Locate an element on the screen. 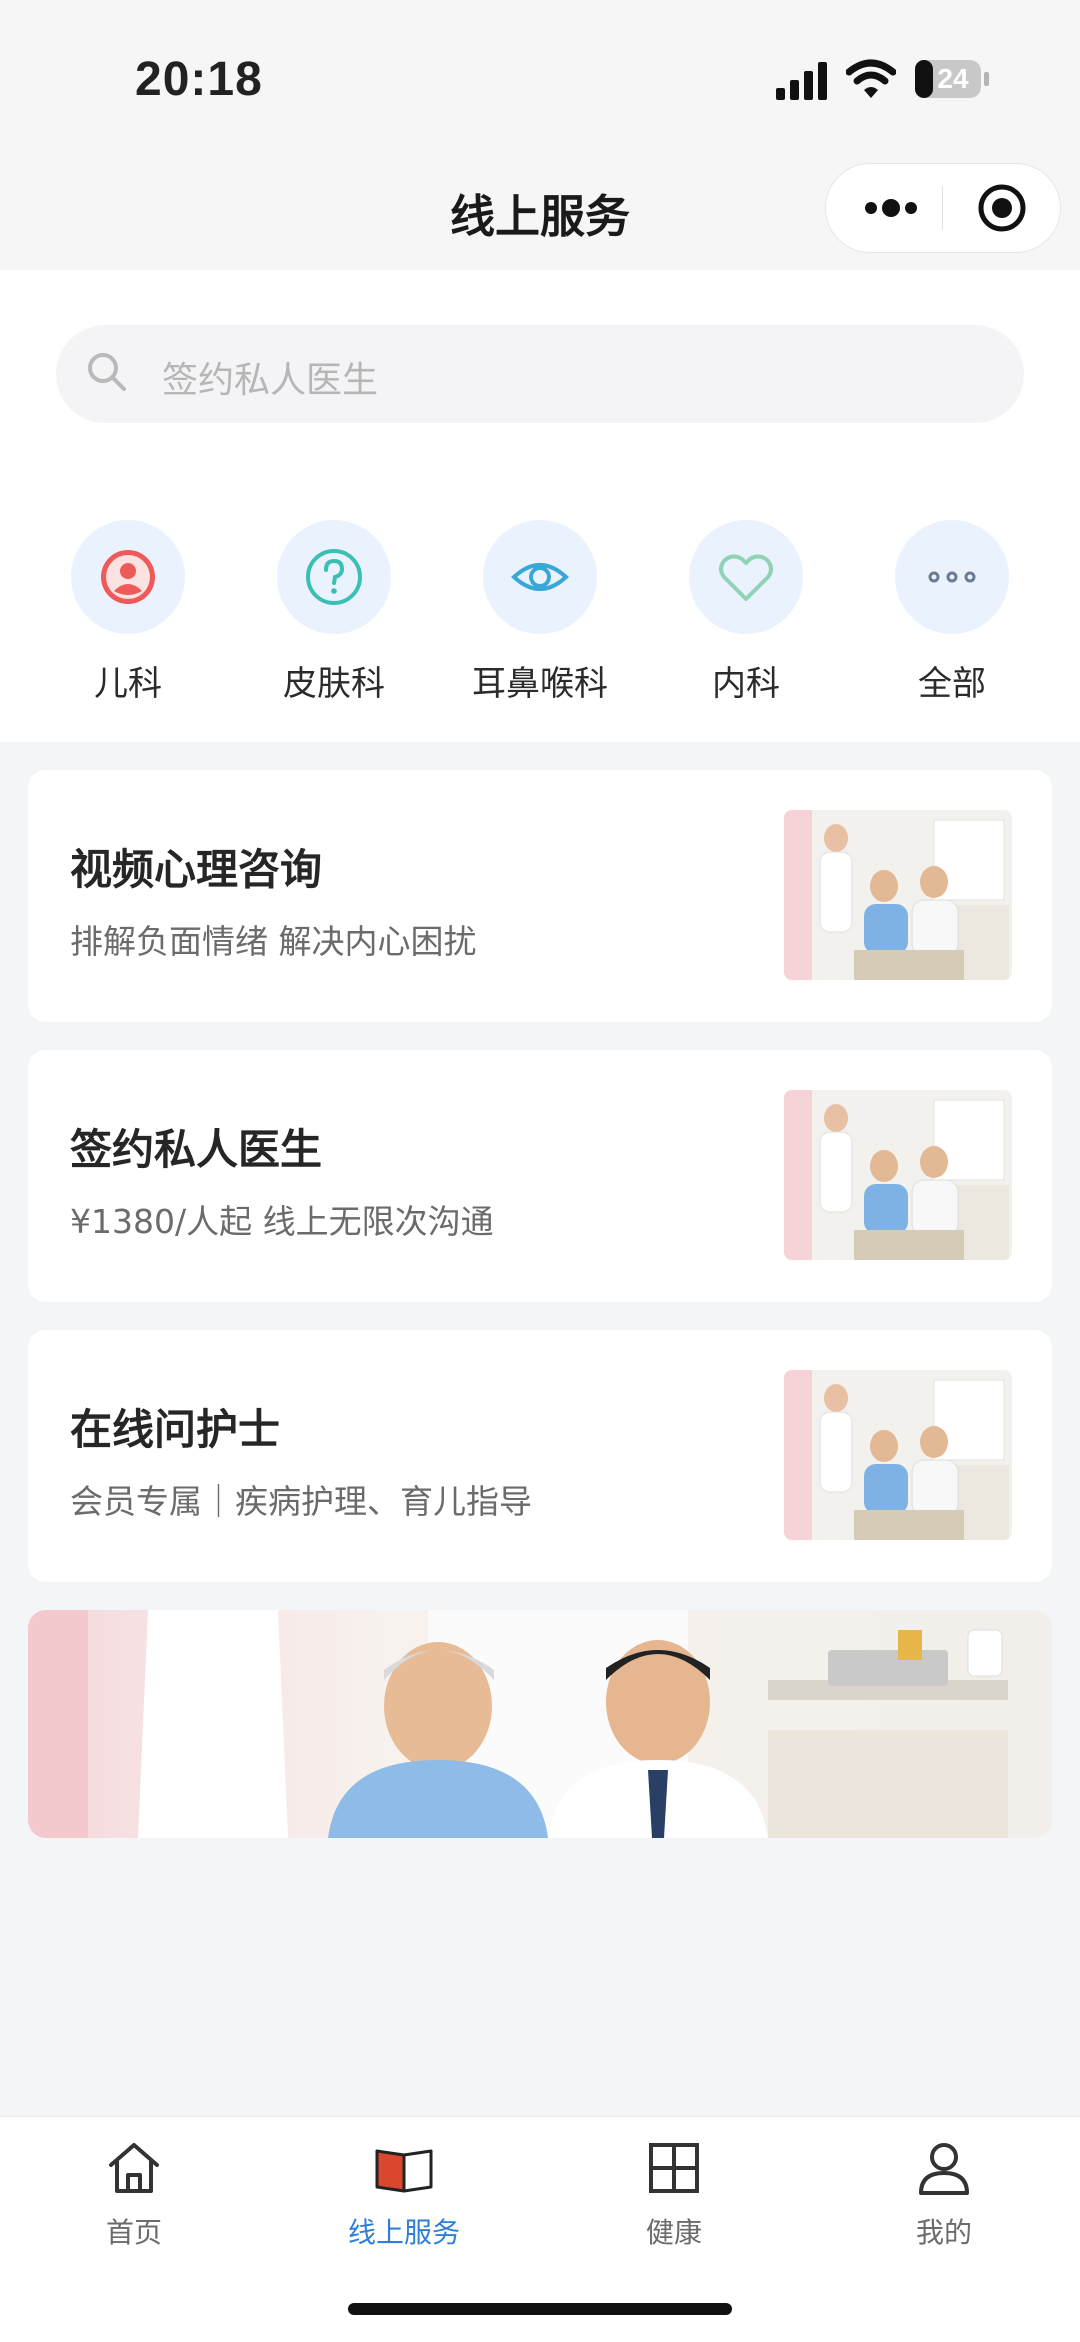  promo-banner is located at coordinates (540, 1724).